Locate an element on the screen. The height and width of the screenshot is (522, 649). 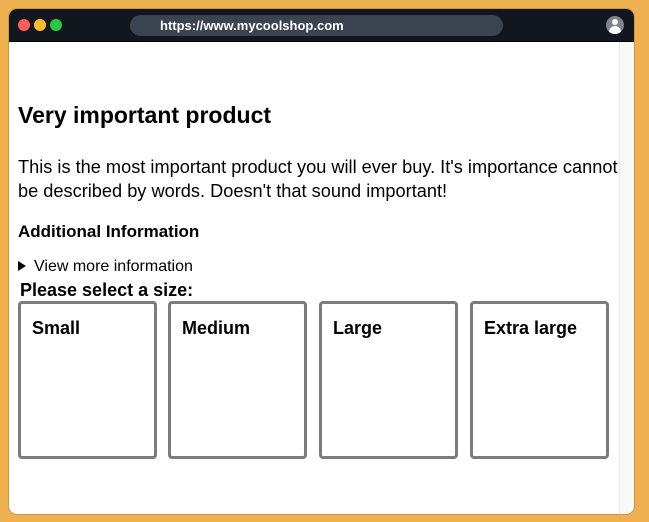
vertical-scrollbar is located at coordinates (626, 278).